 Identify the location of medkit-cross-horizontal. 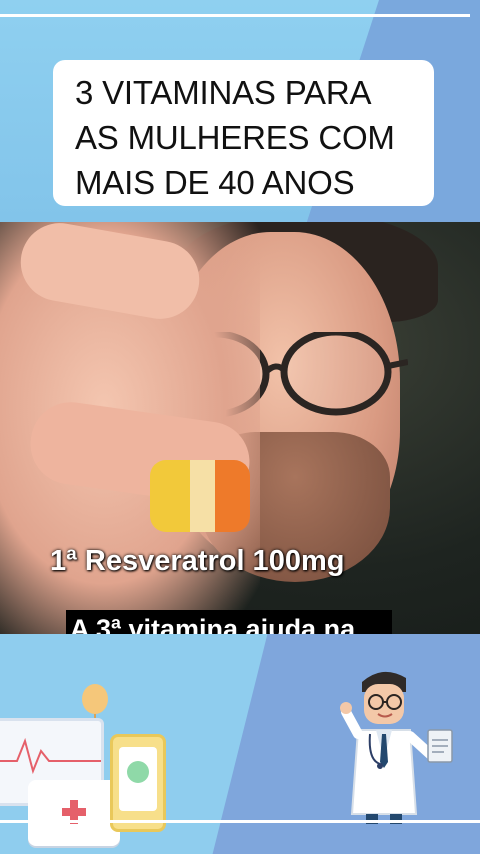
(74, 812).